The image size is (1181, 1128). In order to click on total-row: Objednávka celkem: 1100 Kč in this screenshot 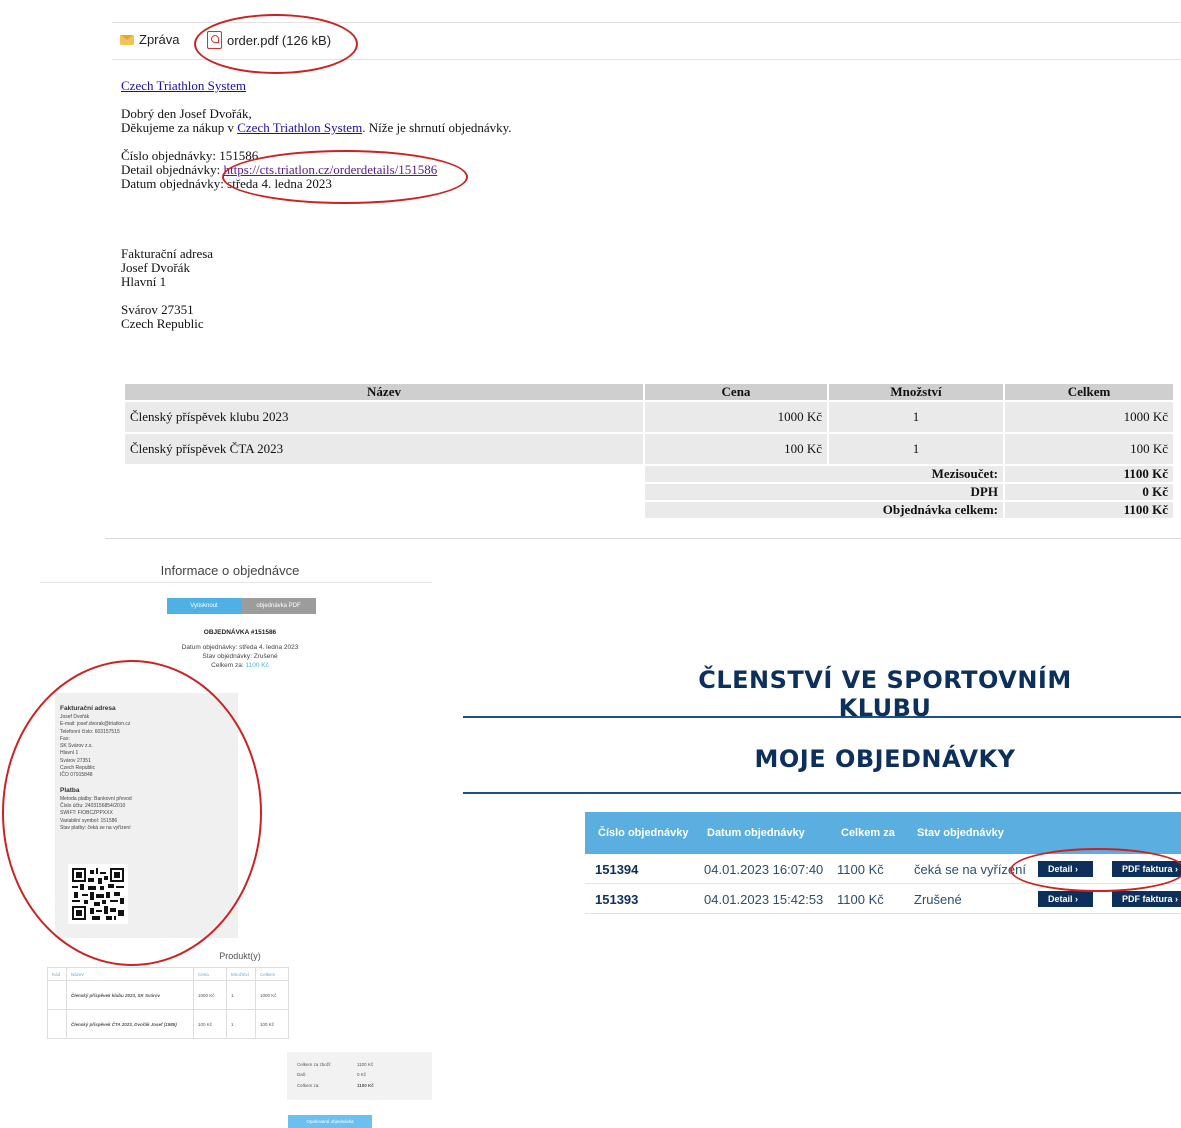, I will do `click(649, 510)`.